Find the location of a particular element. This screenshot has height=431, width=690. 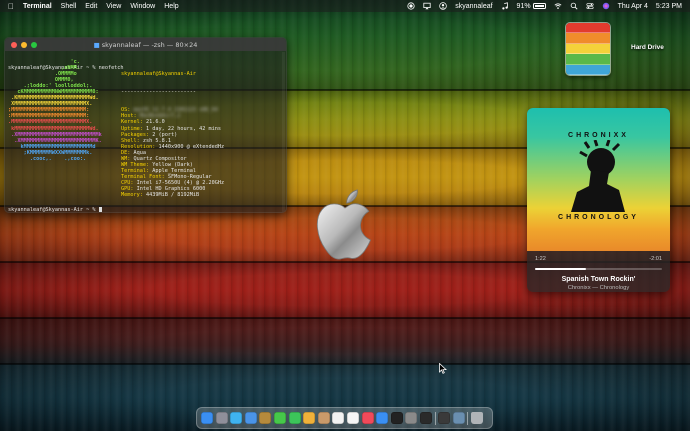

info-label: Memory: is located at coordinates (133, 195).